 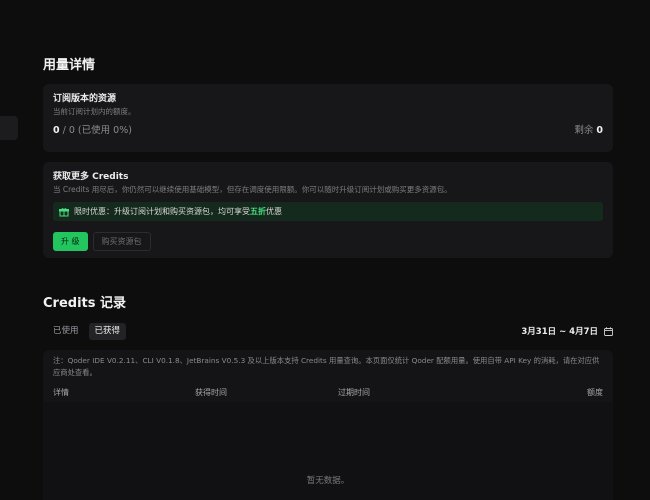 I want to click on upgrade-button: 升 级, so click(x=70, y=241).